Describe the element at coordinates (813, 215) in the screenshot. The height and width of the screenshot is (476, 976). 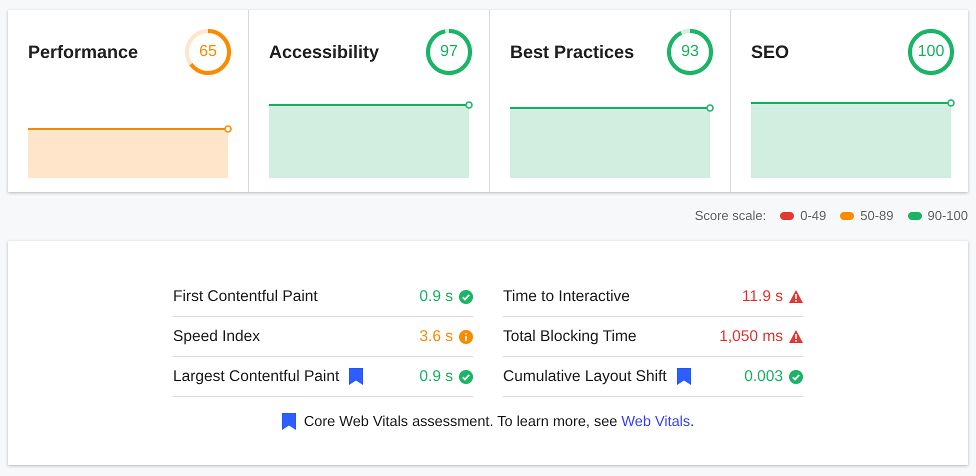
I see `legend-range: 0-49` at that location.